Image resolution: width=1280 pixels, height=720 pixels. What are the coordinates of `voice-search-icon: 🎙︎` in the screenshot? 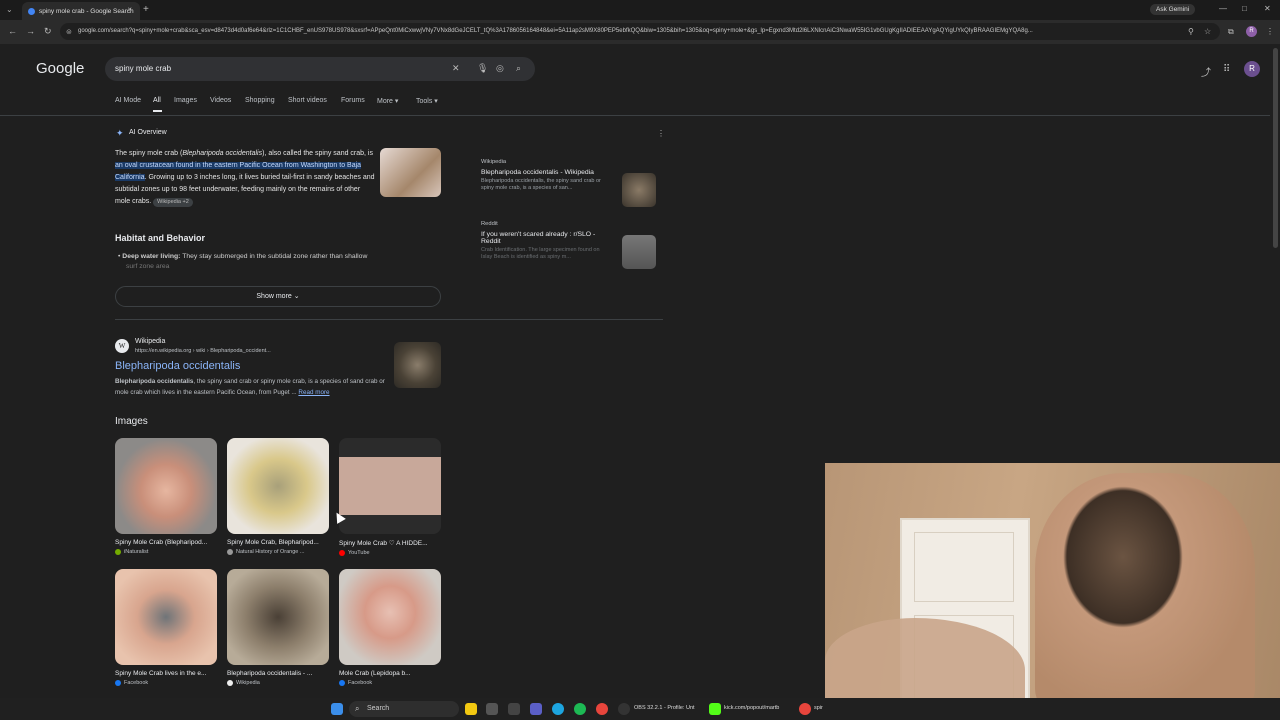 It's located at (482, 68).